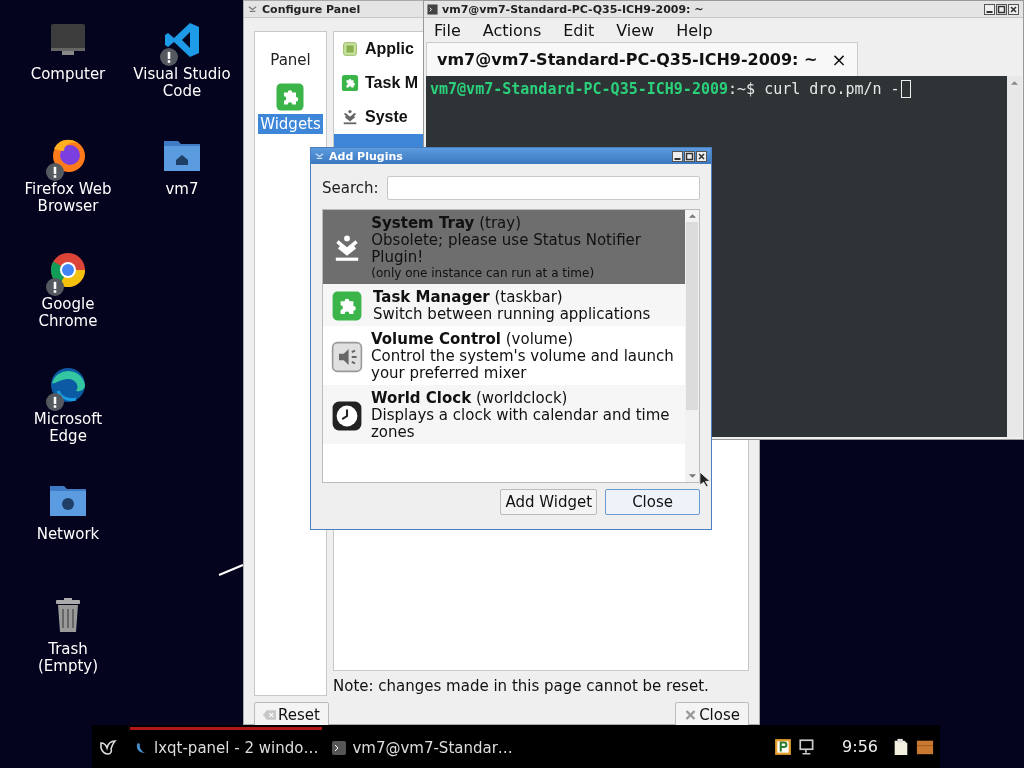 Image resolution: width=1024 pixels, height=768 pixels. What do you see at coordinates (905, 89) in the screenshot?
I see `text-cursor` at bounding box center [905, 89].